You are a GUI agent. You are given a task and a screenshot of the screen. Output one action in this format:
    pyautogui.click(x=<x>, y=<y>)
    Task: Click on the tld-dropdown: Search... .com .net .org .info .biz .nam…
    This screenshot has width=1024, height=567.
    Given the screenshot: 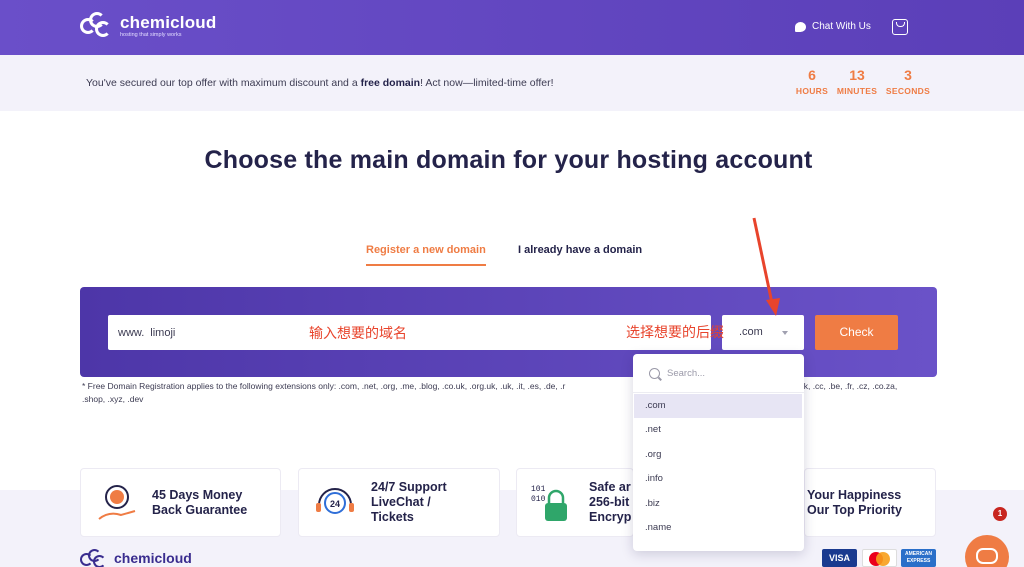 What is the action you would take?
    pyautogui.click(x=718, y=452)
    